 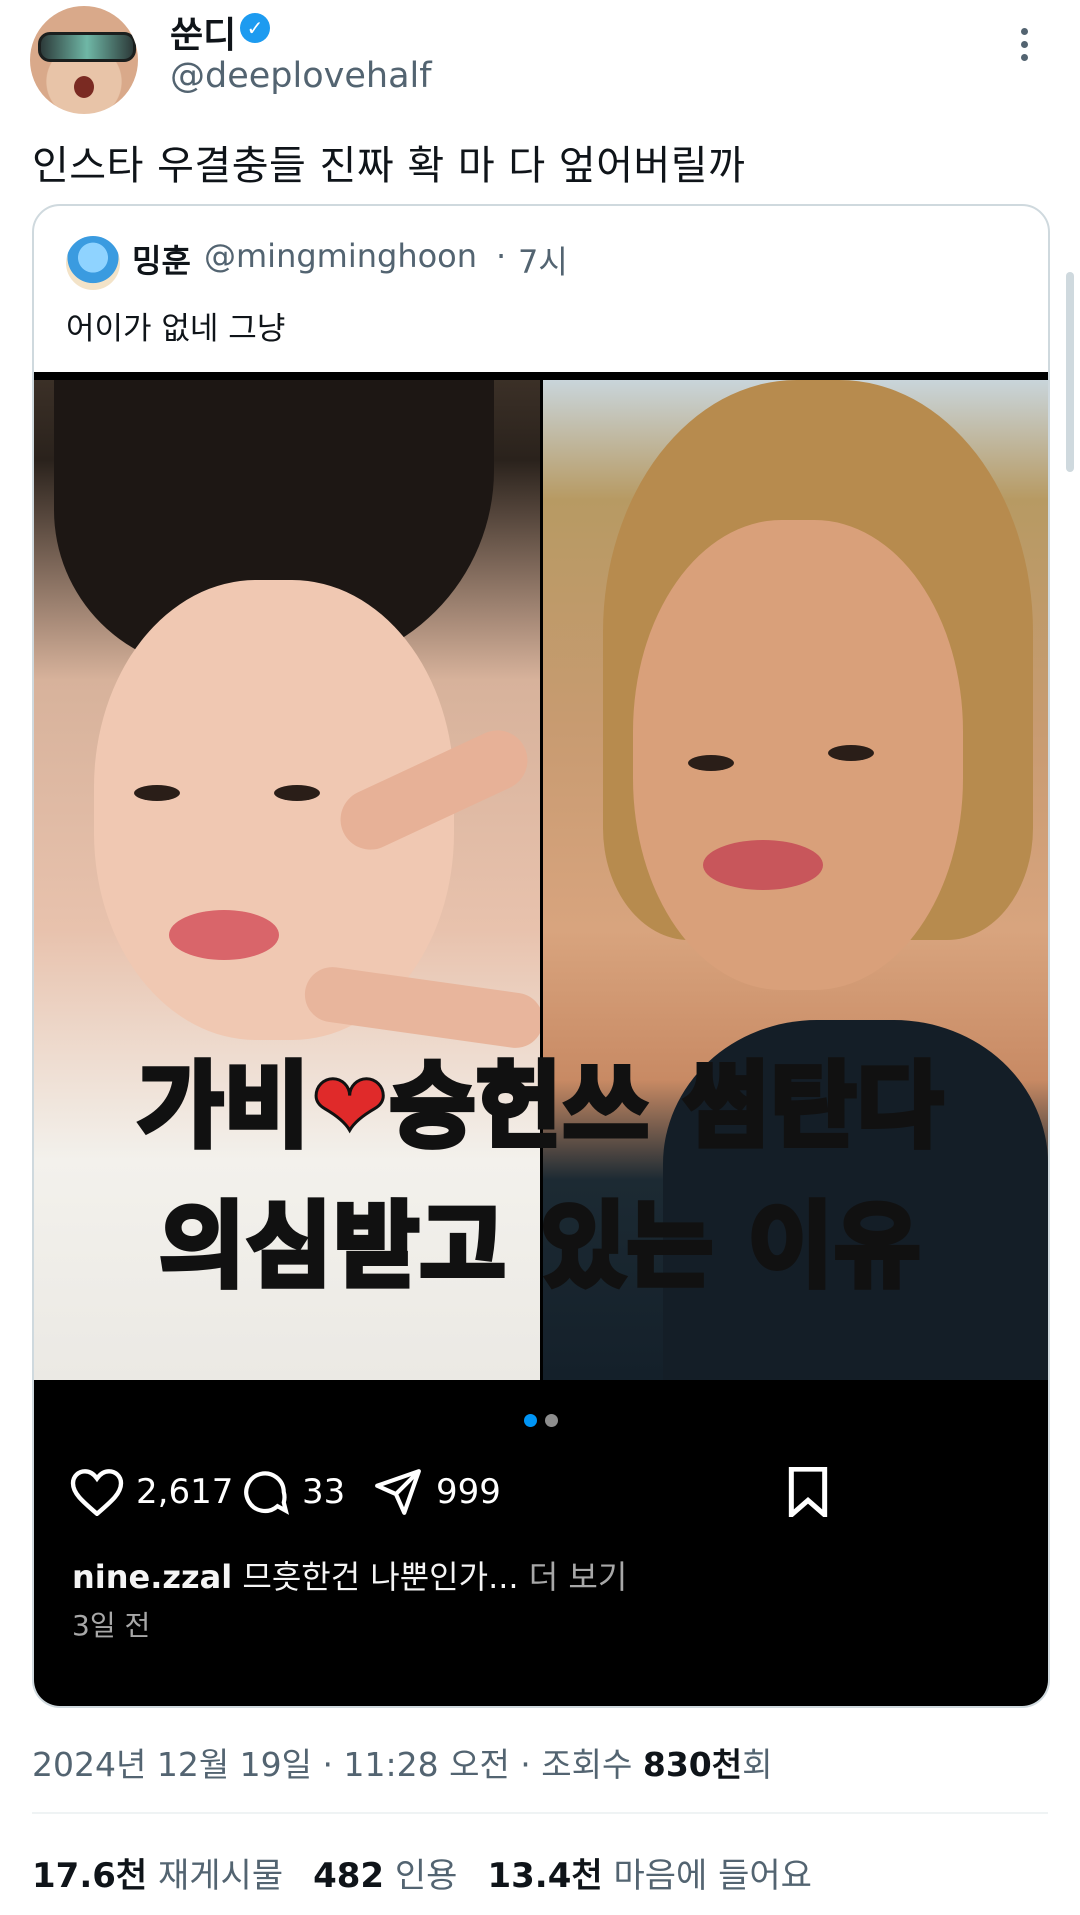 I want to click on tweet-stats: 17.6천 재게시물 482 인용 13.4천 마음에 들어요, so click(x=422, y=1872).